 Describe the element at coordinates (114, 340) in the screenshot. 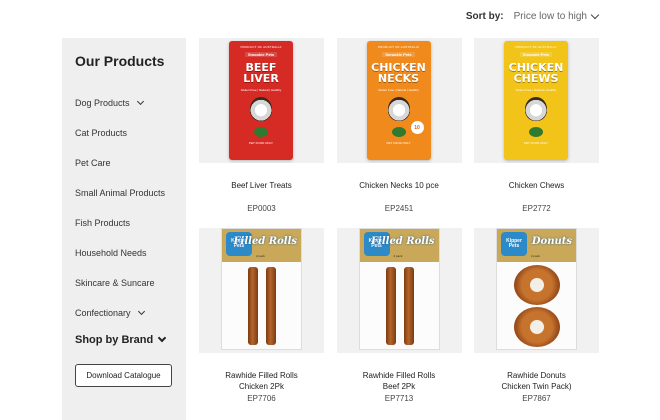

I see `shop-by-brand-label: Shop by Brand` at that location.